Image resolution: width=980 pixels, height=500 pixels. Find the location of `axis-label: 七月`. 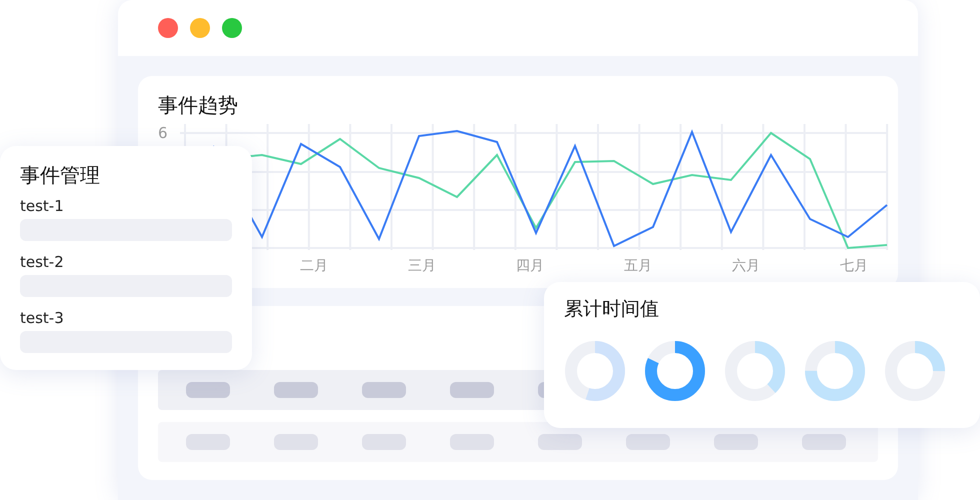

axis-label: 七月 is located at coordinates (854, 266).